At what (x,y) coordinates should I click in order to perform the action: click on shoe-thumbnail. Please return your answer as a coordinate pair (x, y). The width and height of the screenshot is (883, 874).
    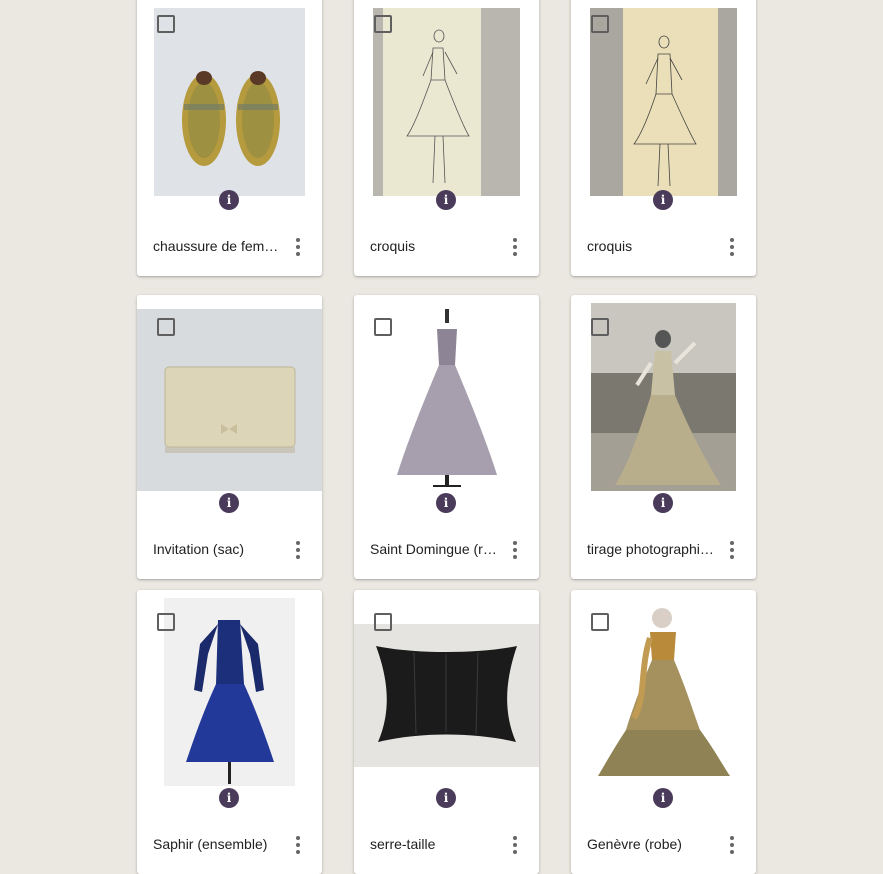
    Looking at the image, I should click on (229, 102).